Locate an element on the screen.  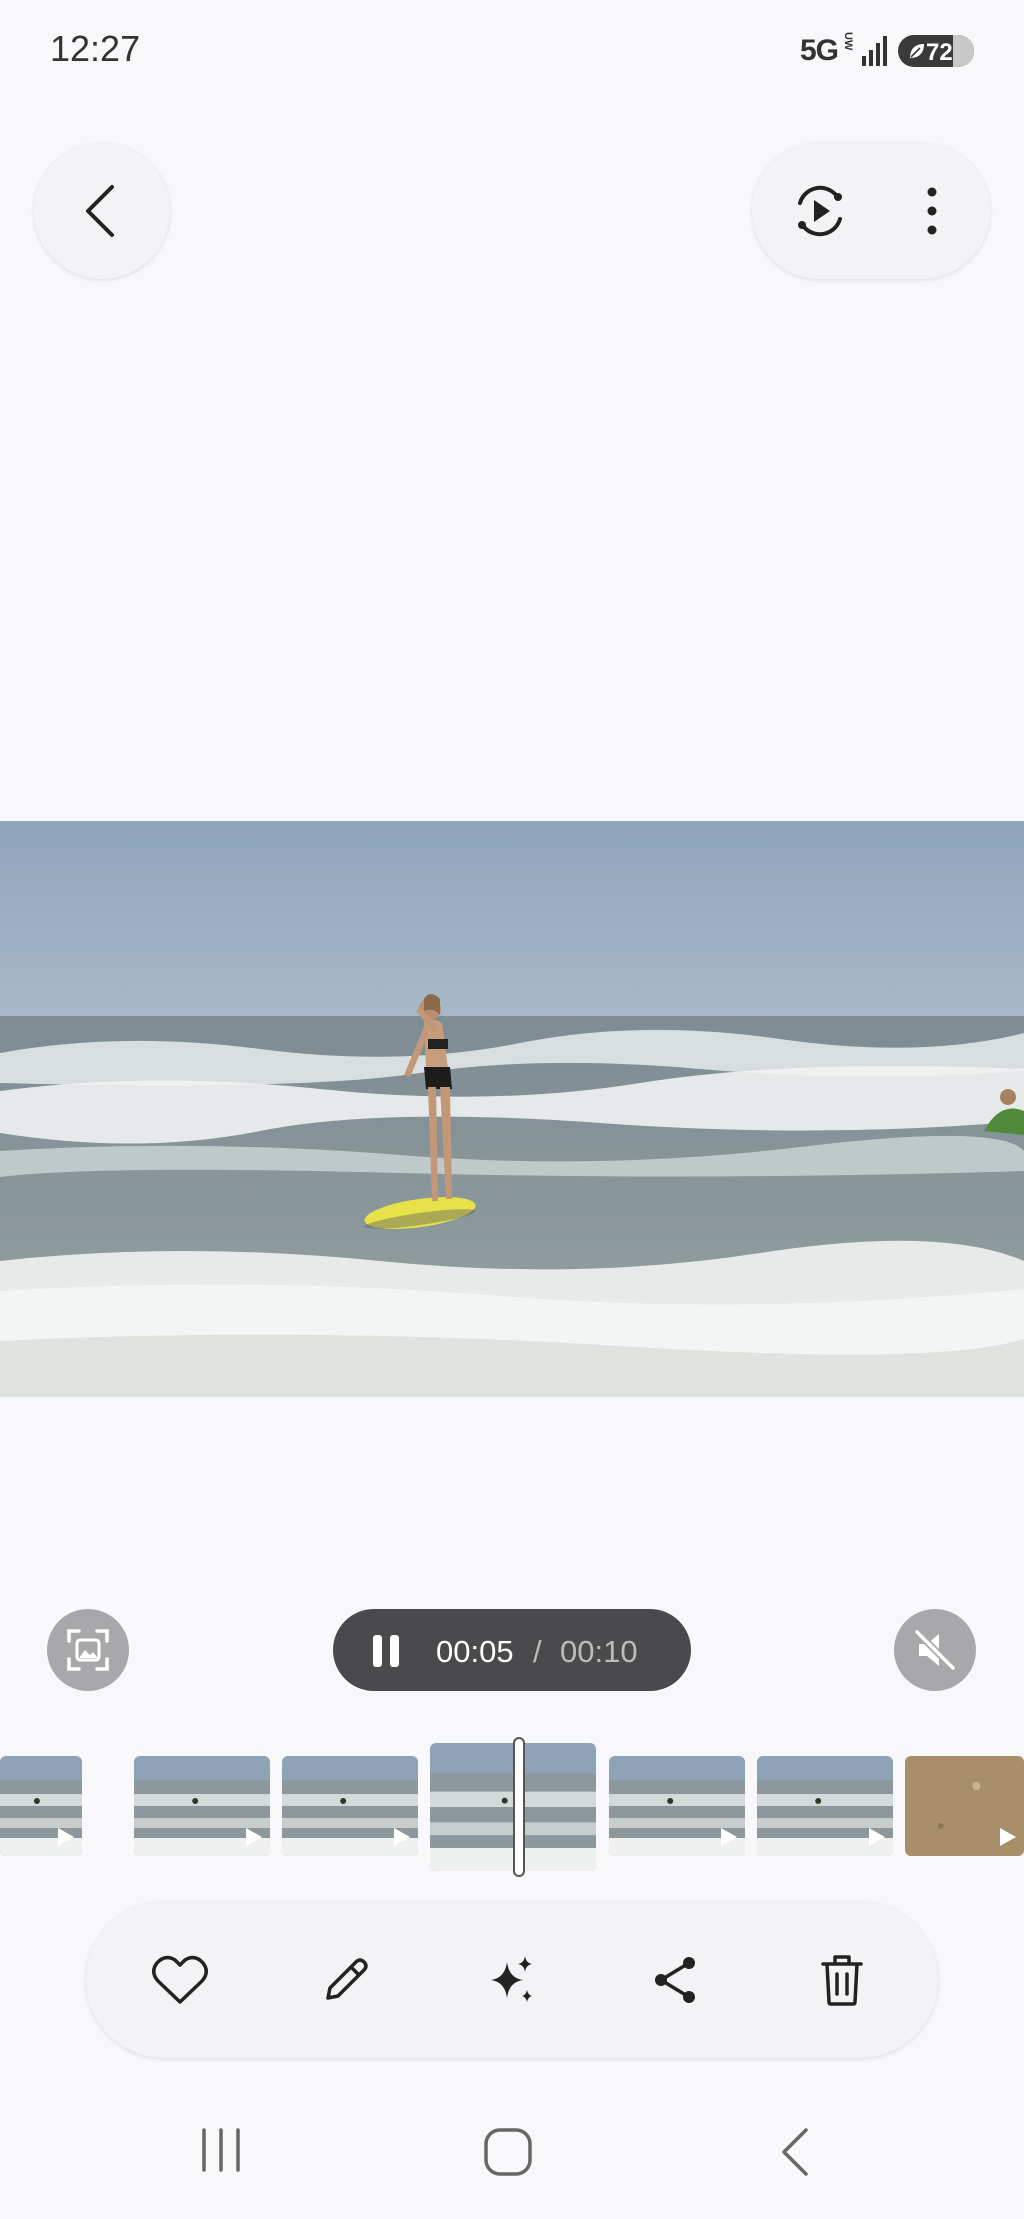
trash-icon is located at coordinates (842, 1980).